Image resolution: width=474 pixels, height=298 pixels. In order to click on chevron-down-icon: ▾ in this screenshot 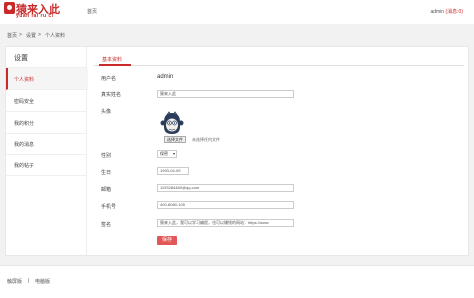, I will do `click(173, 153)`.